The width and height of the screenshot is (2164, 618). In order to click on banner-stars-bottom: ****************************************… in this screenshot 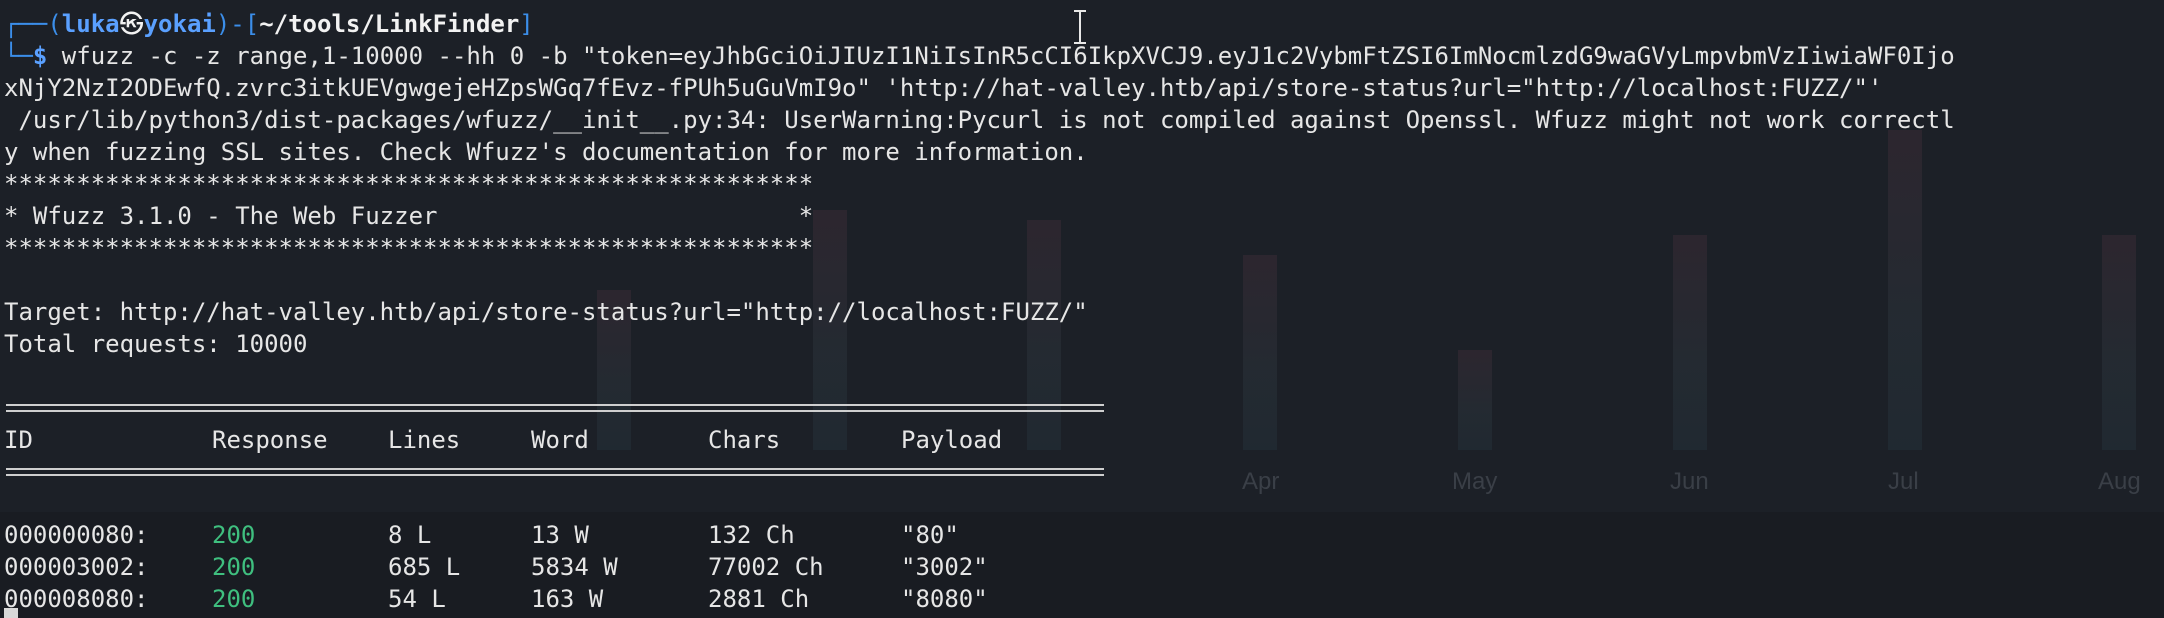, I will do `click(409, 248)`.